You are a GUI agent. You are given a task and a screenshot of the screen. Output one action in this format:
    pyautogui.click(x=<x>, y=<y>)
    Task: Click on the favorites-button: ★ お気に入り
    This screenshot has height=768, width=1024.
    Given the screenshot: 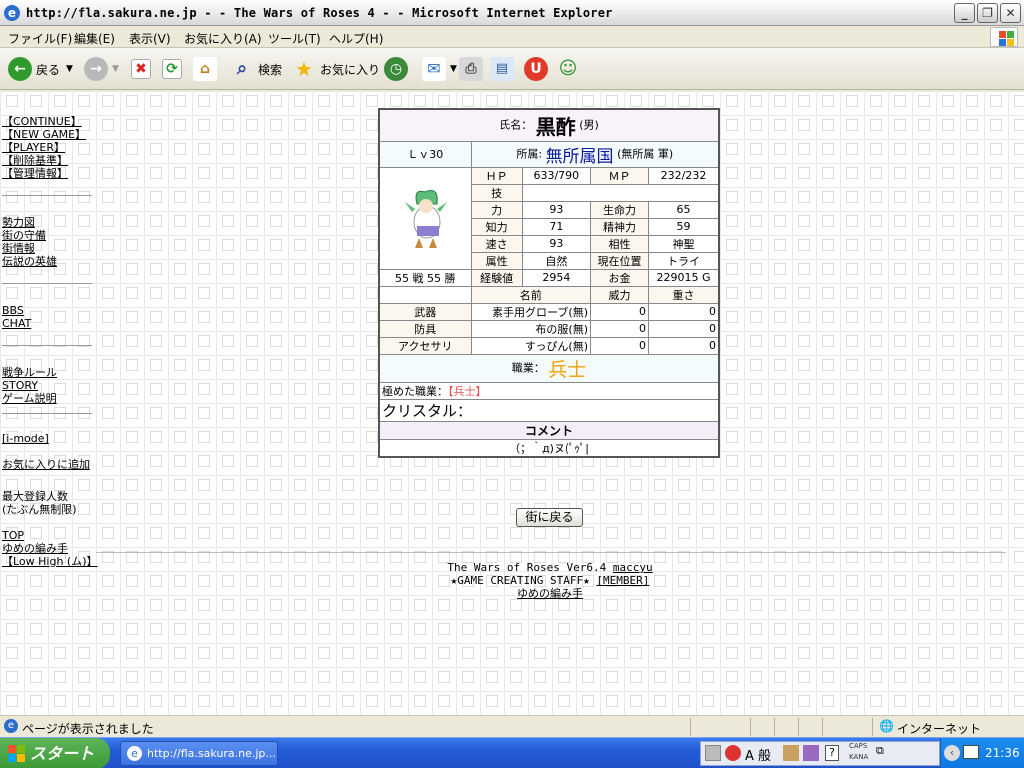 What is the action you would take?
    pyautogui.click(x=336, y=69)
    